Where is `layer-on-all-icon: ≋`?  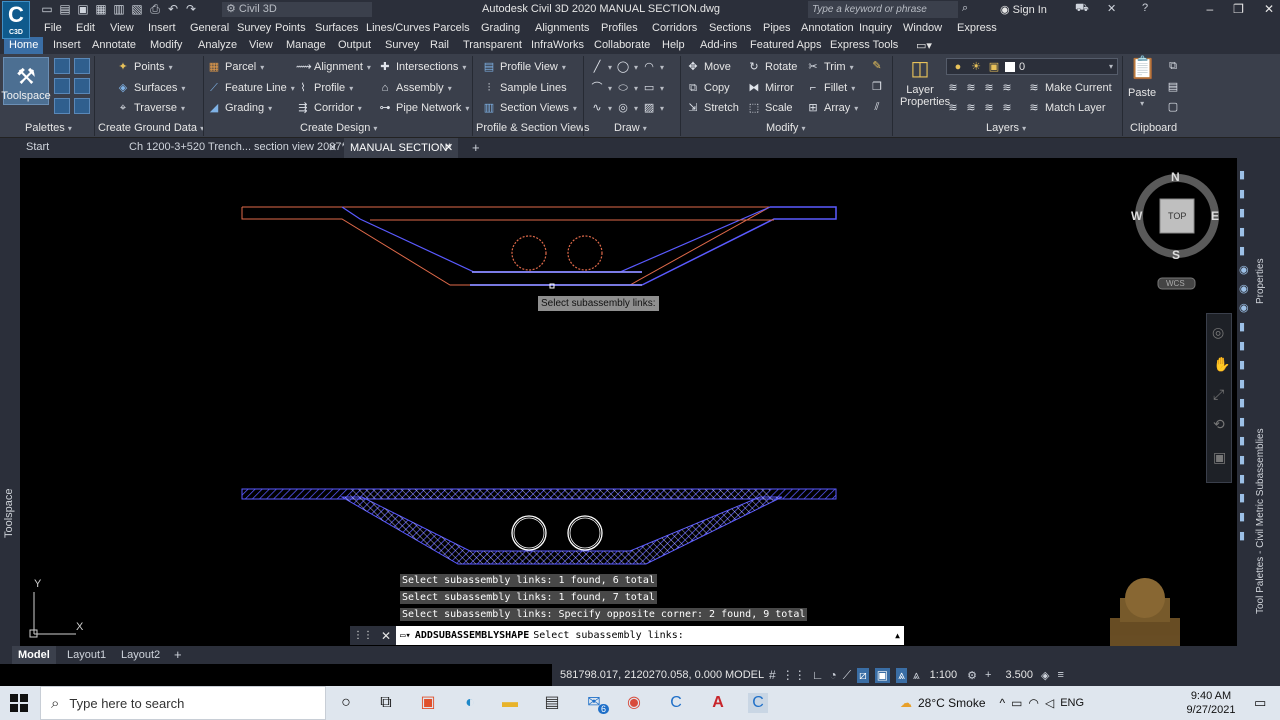 layer-on-all-icon: ≋ is located at coordinates (971, 108).